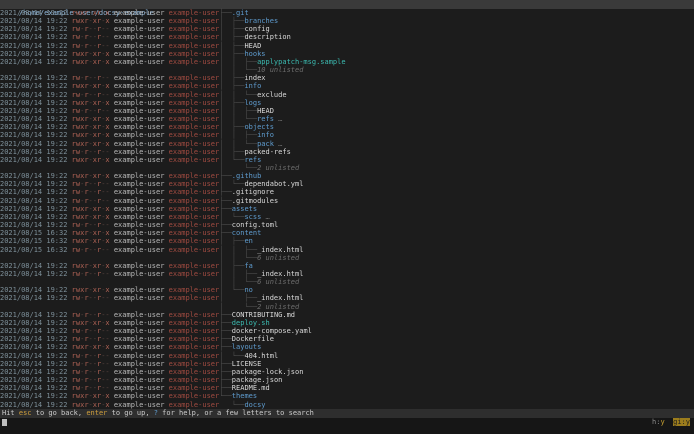  What do you see at coordinates (248, 241) in the screenshot?
I see `entry-name: en` at bounding box center [248, 241].